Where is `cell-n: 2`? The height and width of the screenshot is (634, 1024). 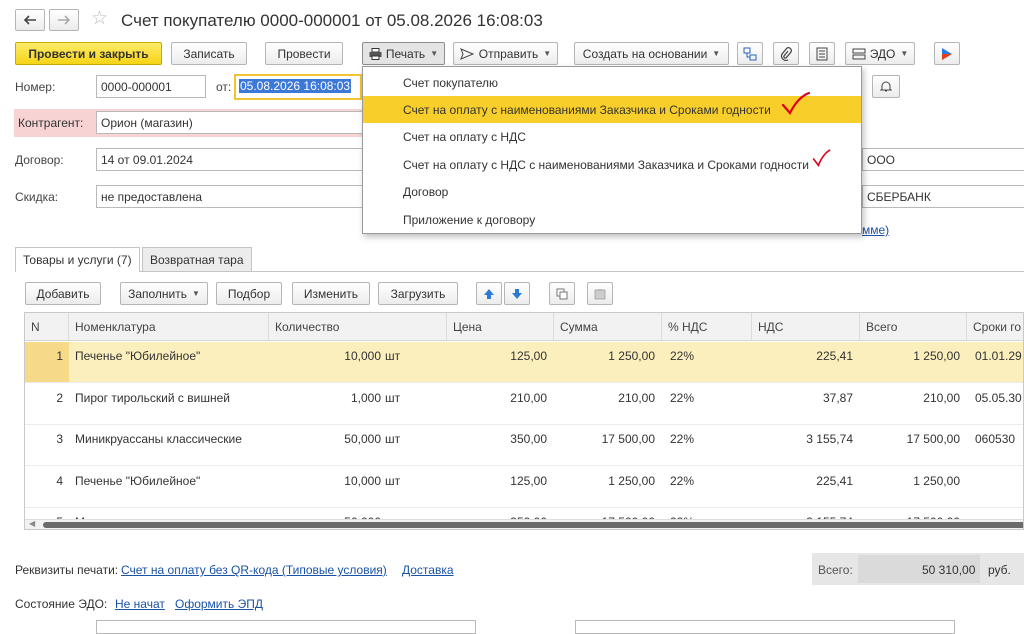
cell-n: 2 is located at coordinates (44, 398).